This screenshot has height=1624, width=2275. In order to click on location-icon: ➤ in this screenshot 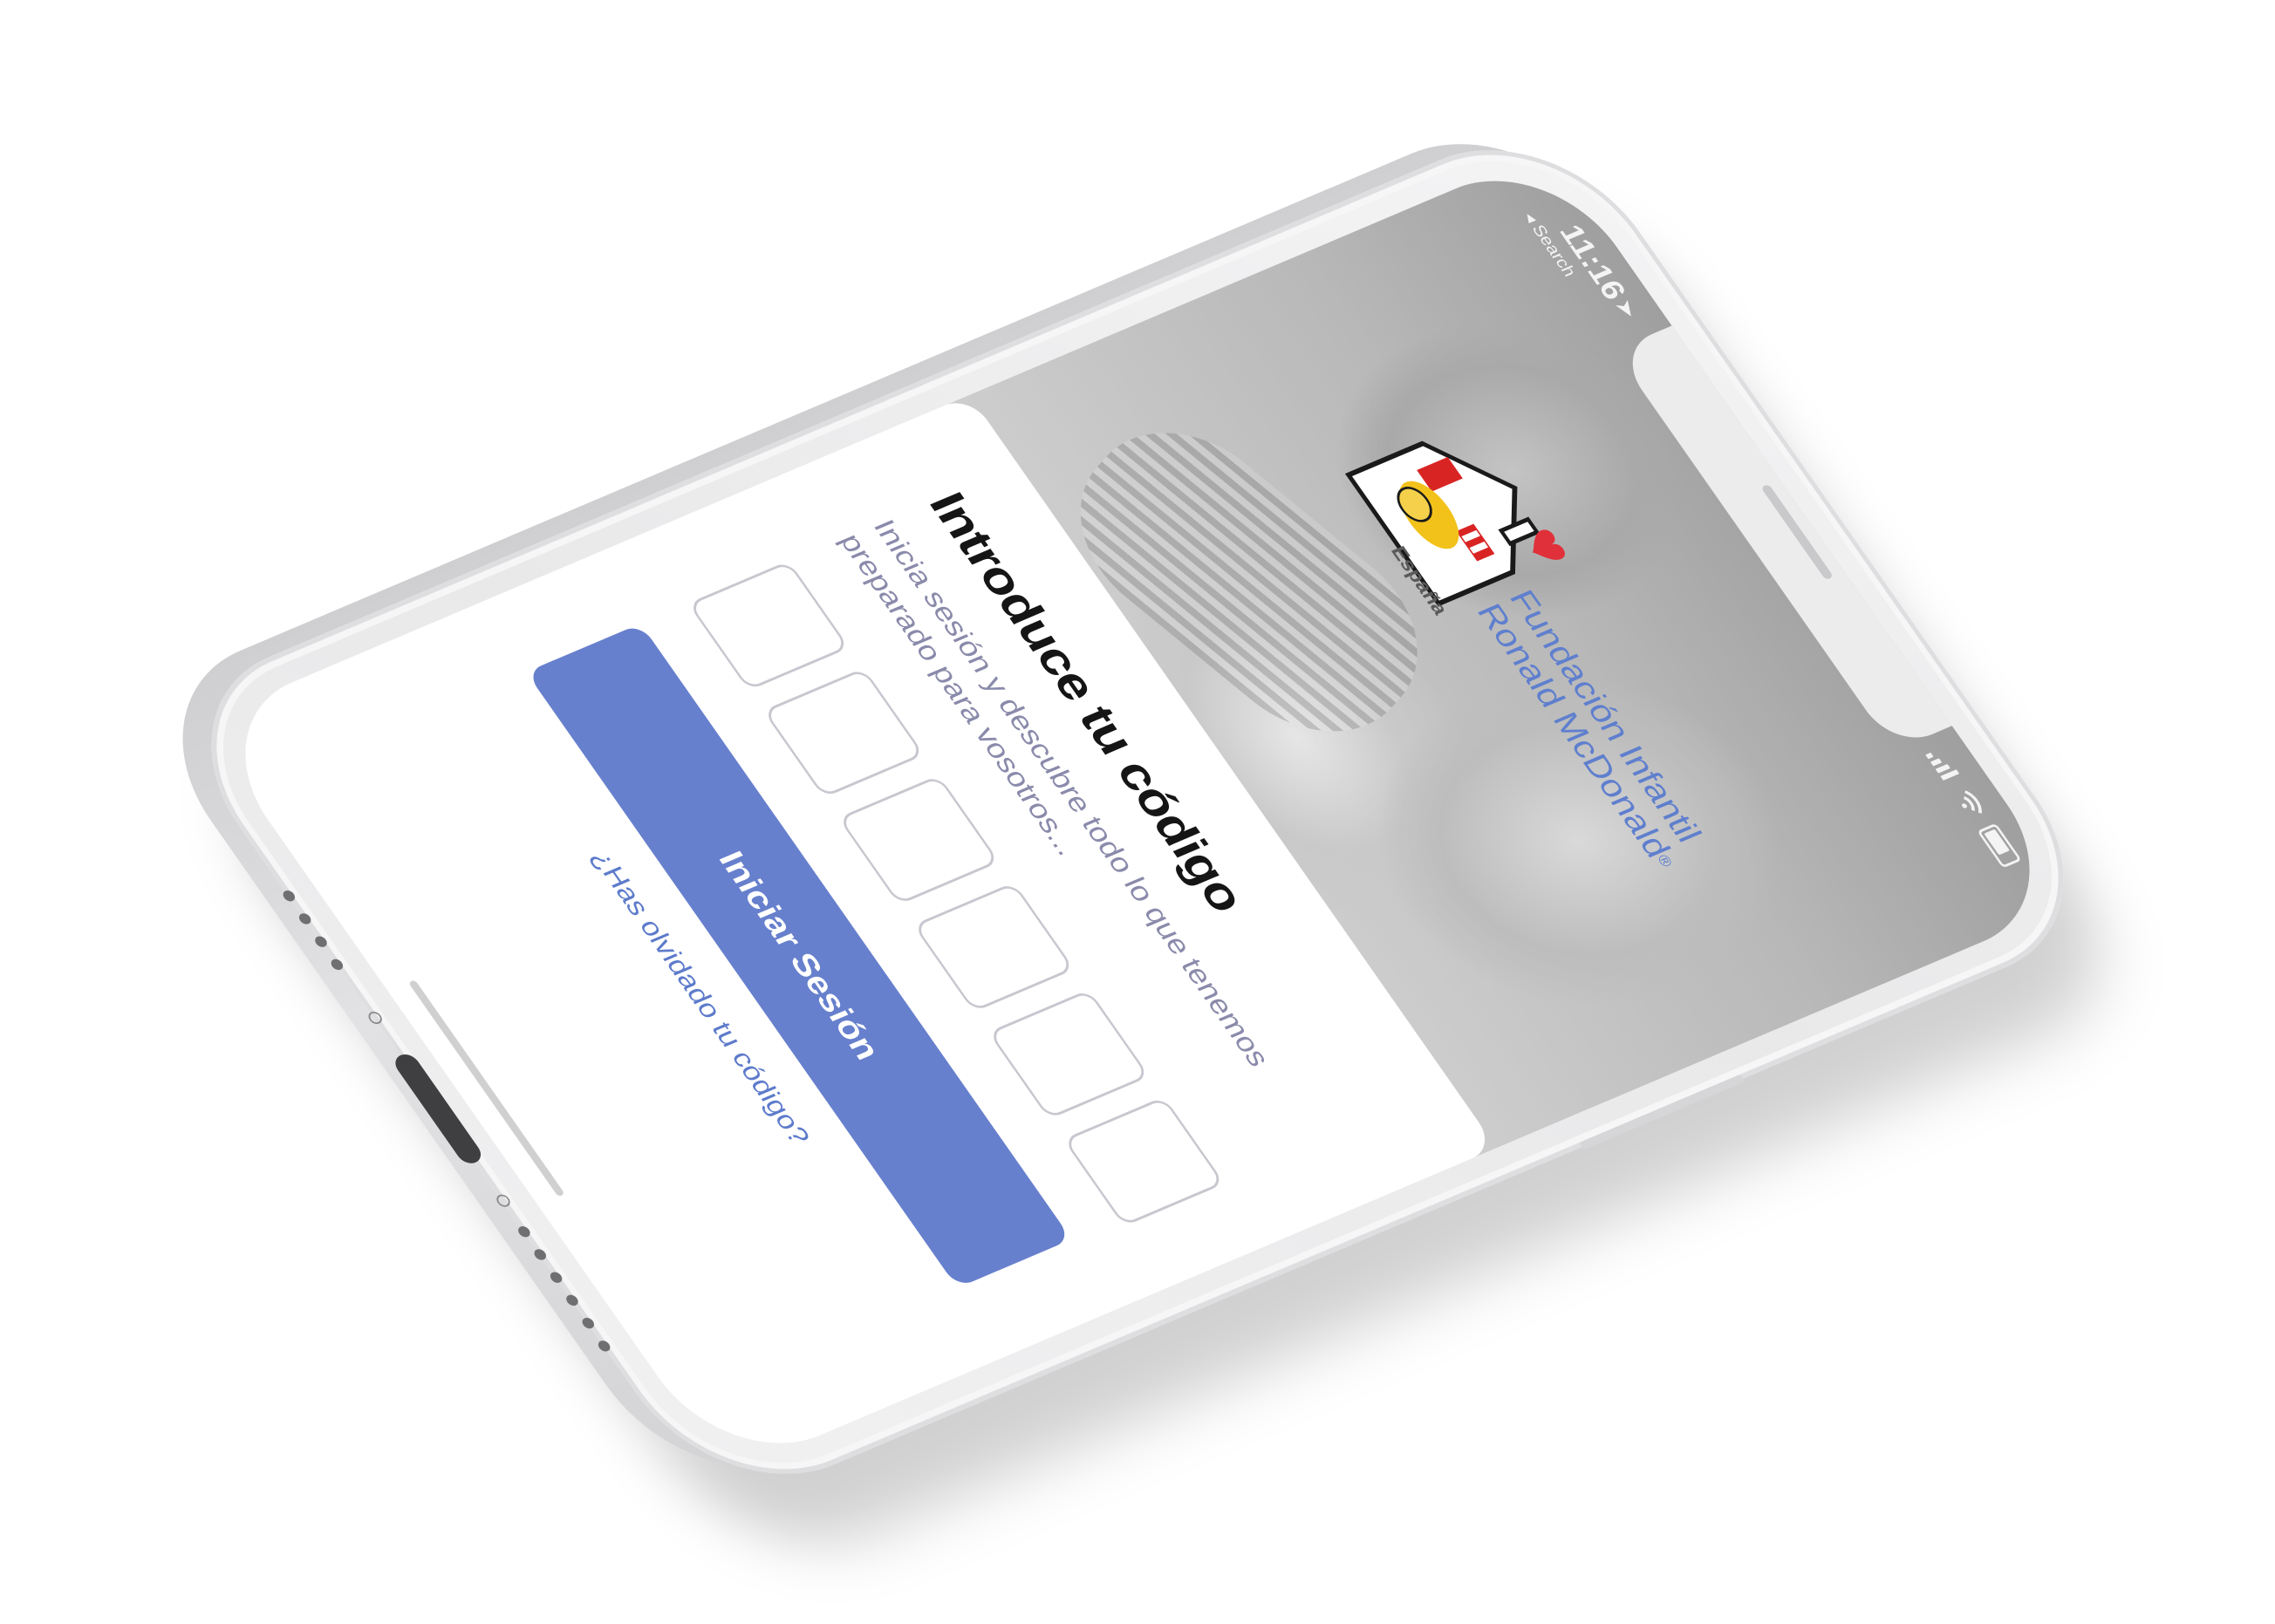, I will do `click(1626, 309)`.